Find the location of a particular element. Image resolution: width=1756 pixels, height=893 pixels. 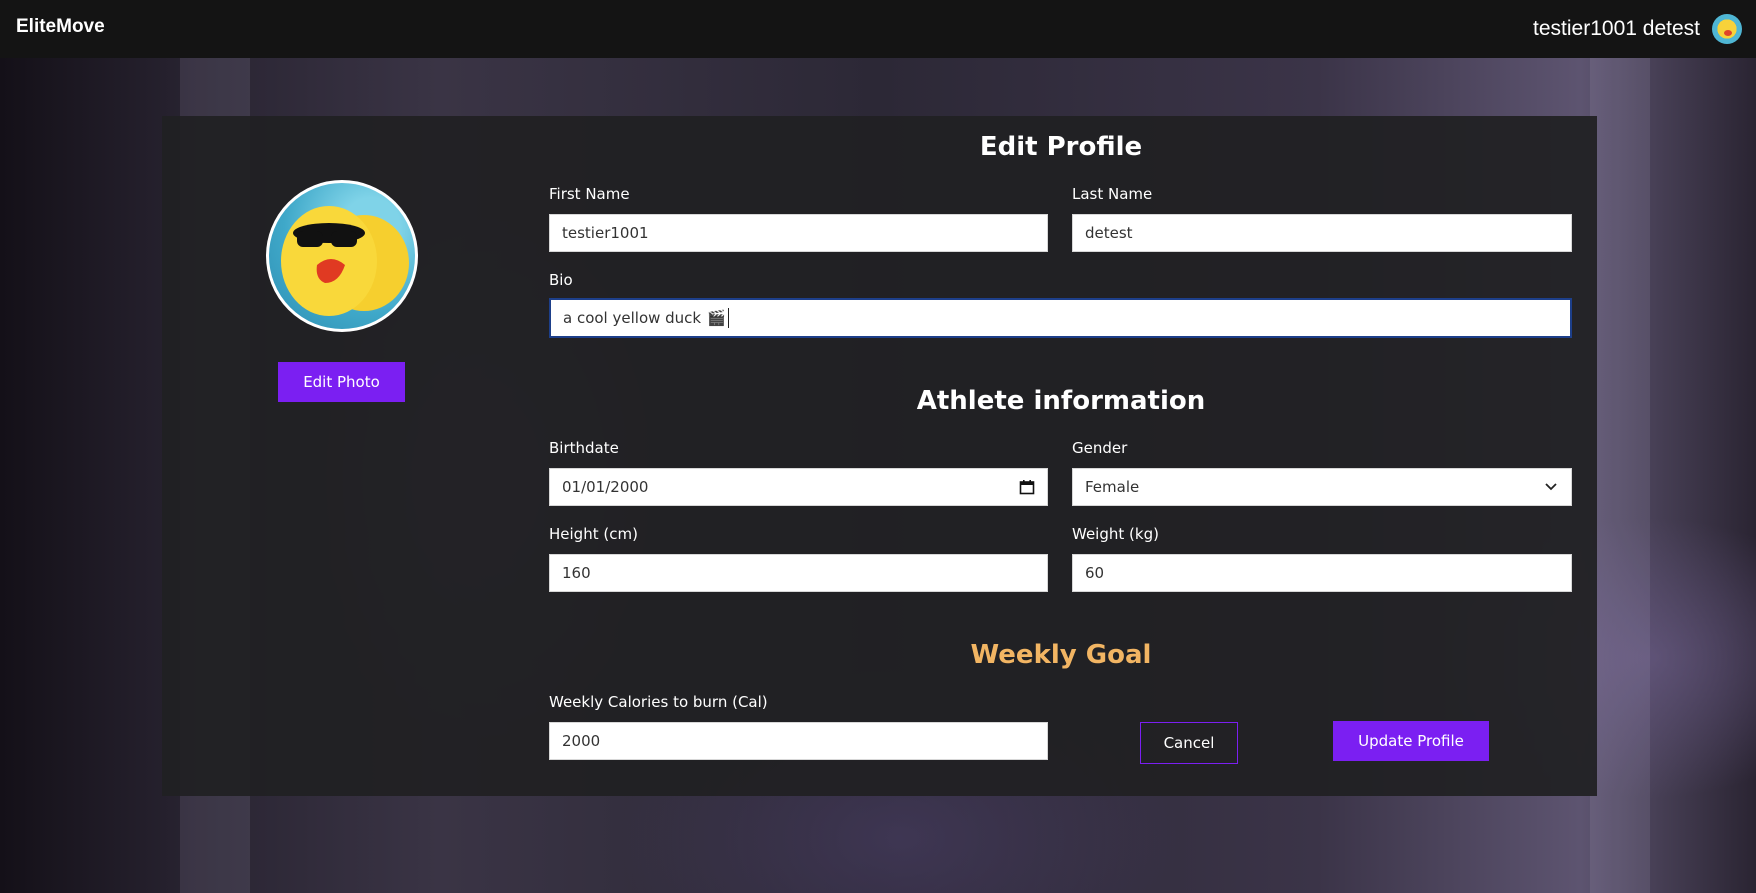

user-avatar is located at coordinates (1727, 29).